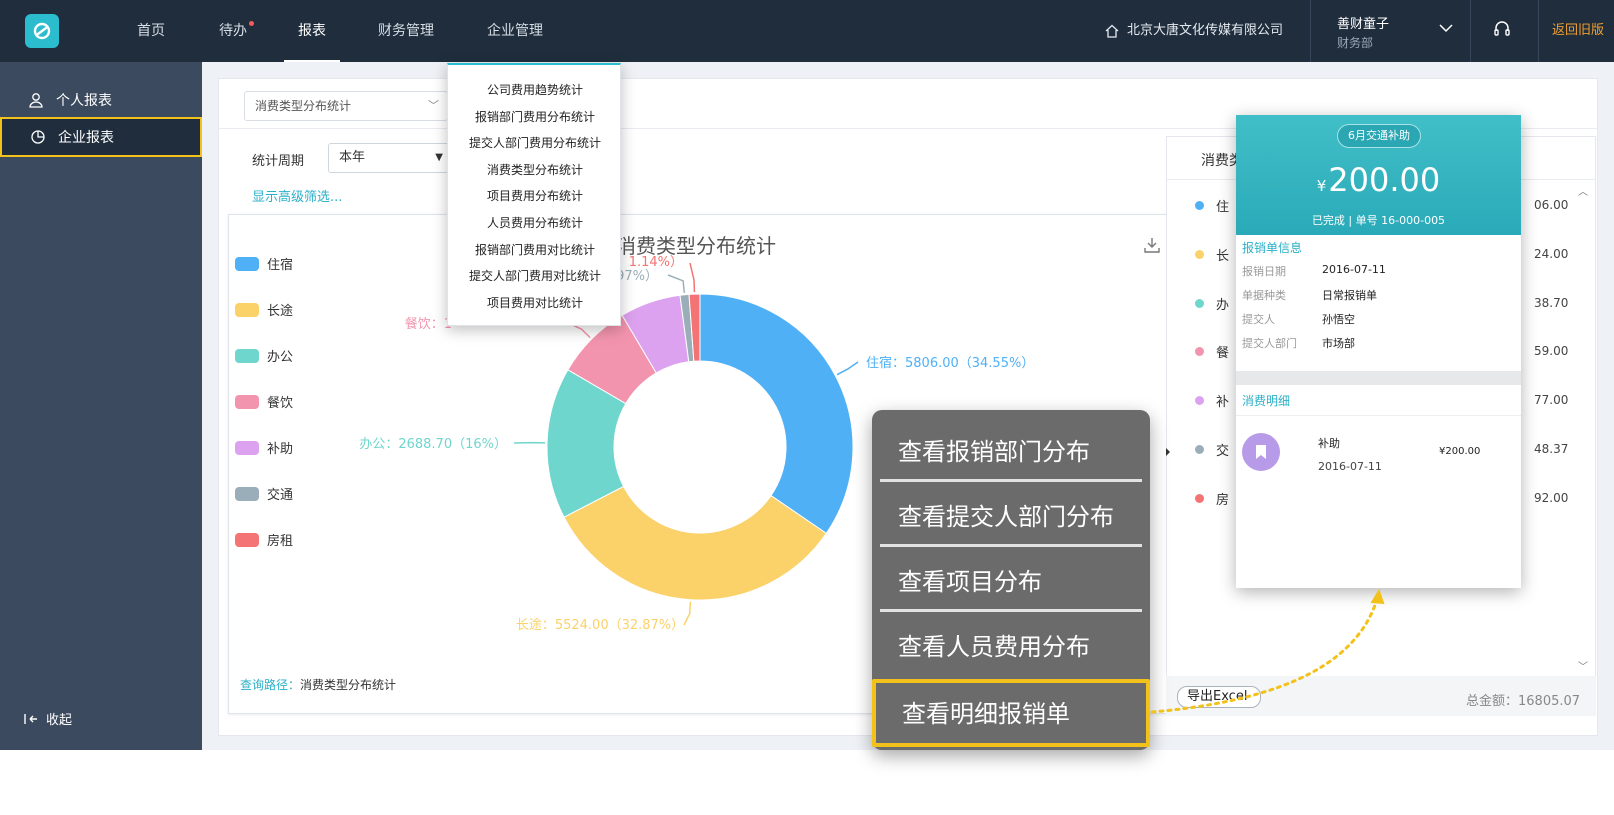 This screenshot has width=1614, height=815. What do you see at coordinates (433, 444) in the screenshot?
I see `data-label: 办公：2688.70（16%）` at bounding box center [433, 444].